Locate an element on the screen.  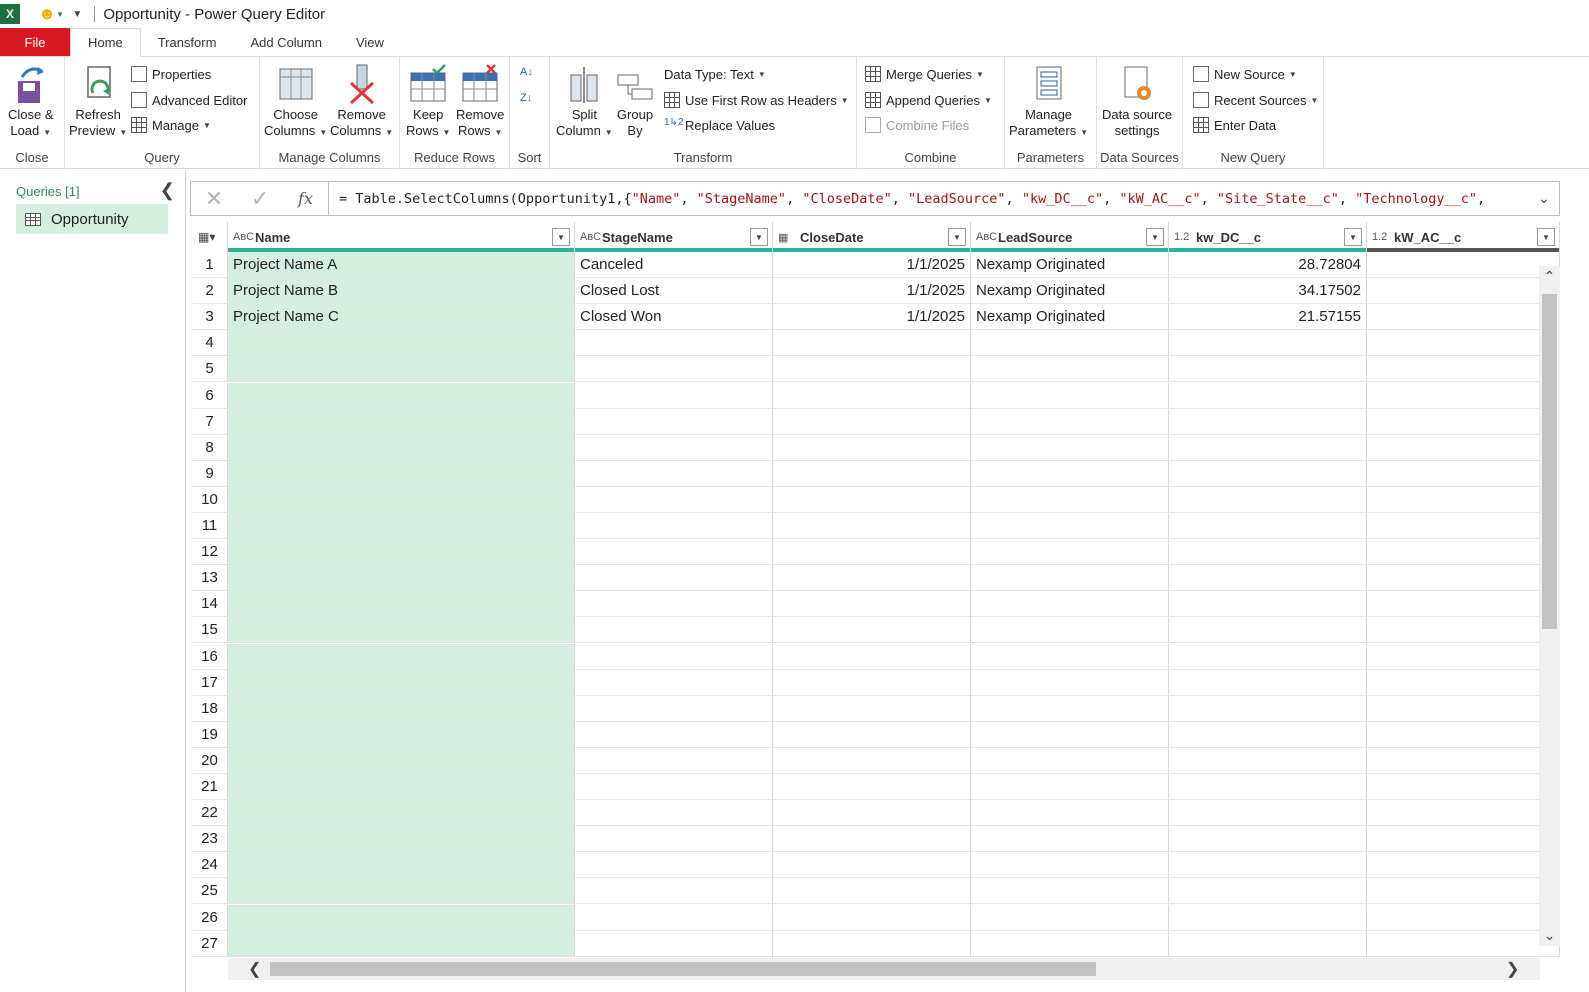
table-cell: 16 is located at coordinates (1463, 917).